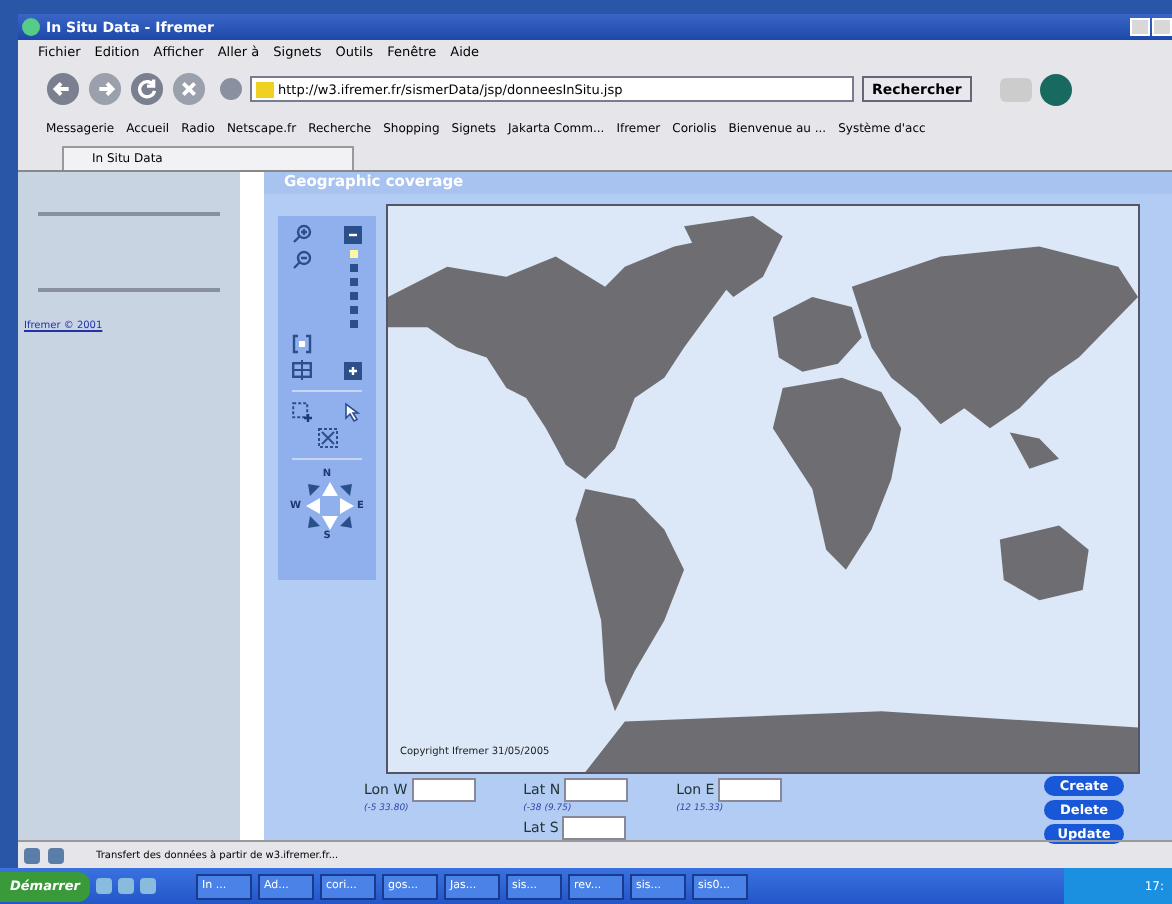 This screenshot has width=1172, height=904. What do you see at coordinates (327, 438) in the screenshot?
I see `grid-icon` at bounding box center [327, 438].